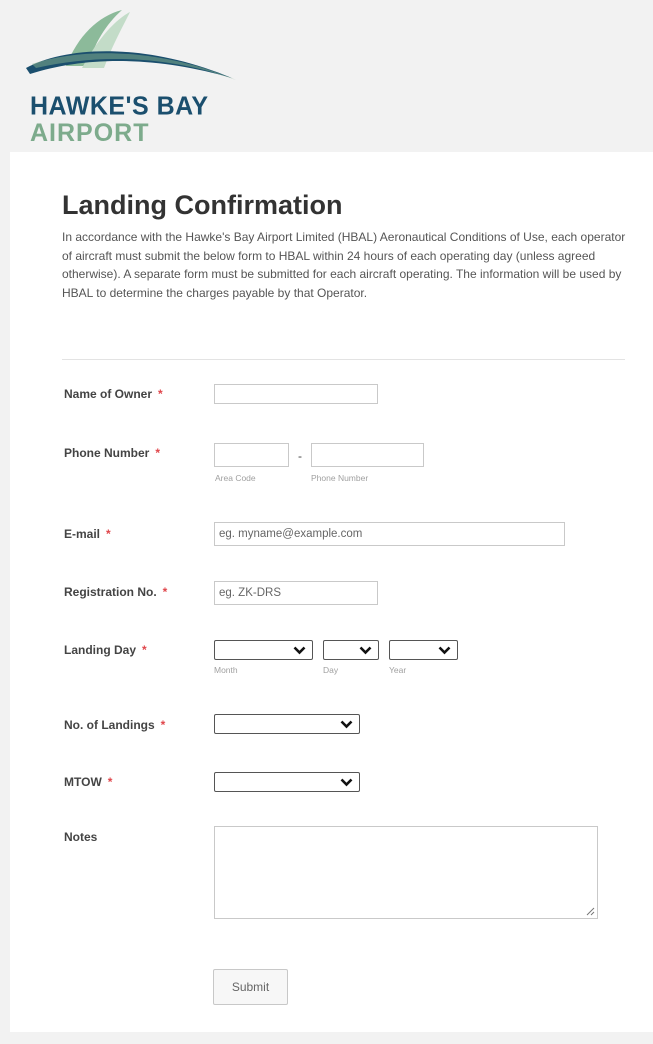 The image size is (653, 1044). Describe the element at coordinates (296, 394) in the screenshot. I see `owner-input` at that location.